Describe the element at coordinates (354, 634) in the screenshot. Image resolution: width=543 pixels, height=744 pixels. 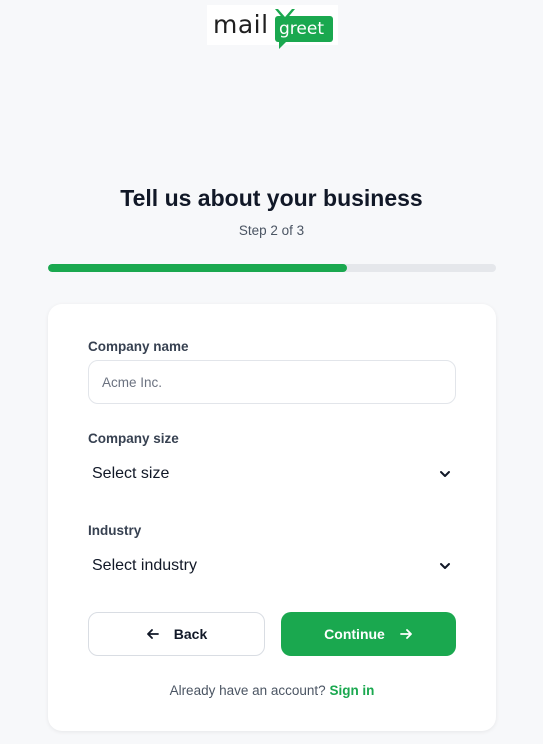
I see `continue-button-label: Continue` at that location.